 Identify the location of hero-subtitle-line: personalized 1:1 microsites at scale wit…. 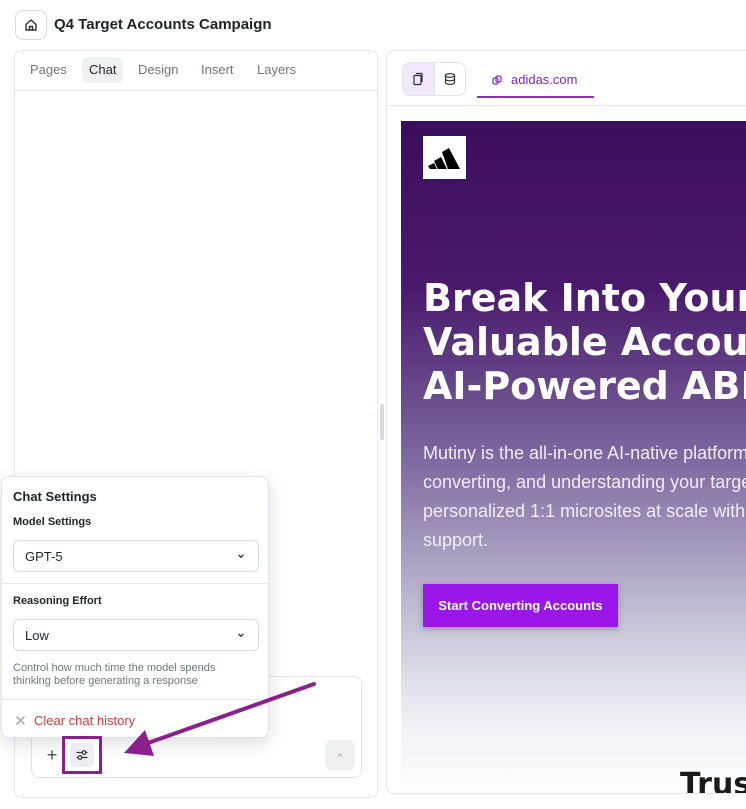
(584, 511).